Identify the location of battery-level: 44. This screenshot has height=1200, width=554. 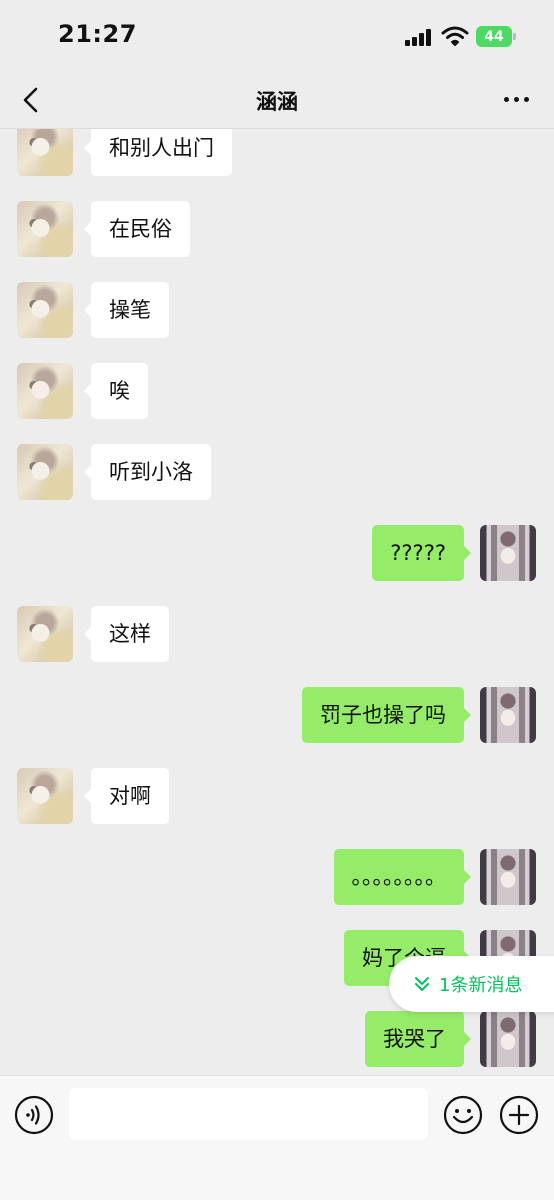
(494, 36).